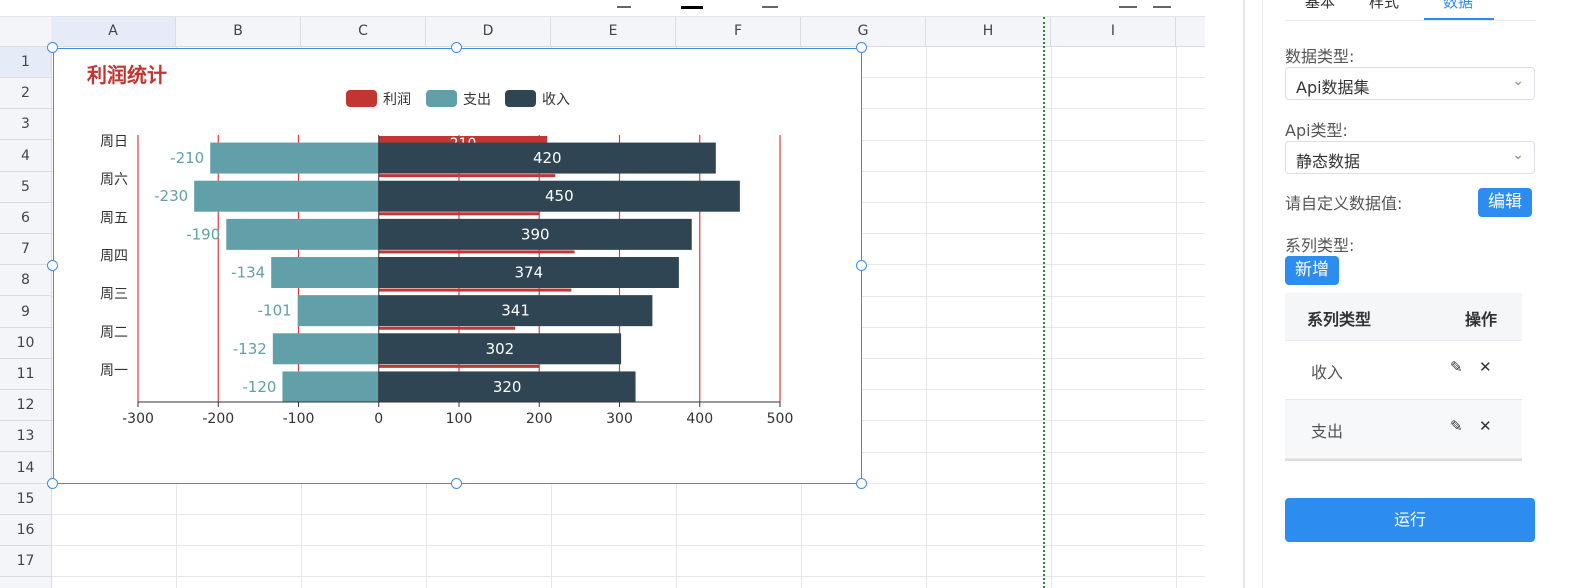 Image resolution: width=1570 pixels, height=588 pixels. I want to click on label-expense-5: -230, so click(171, 196).